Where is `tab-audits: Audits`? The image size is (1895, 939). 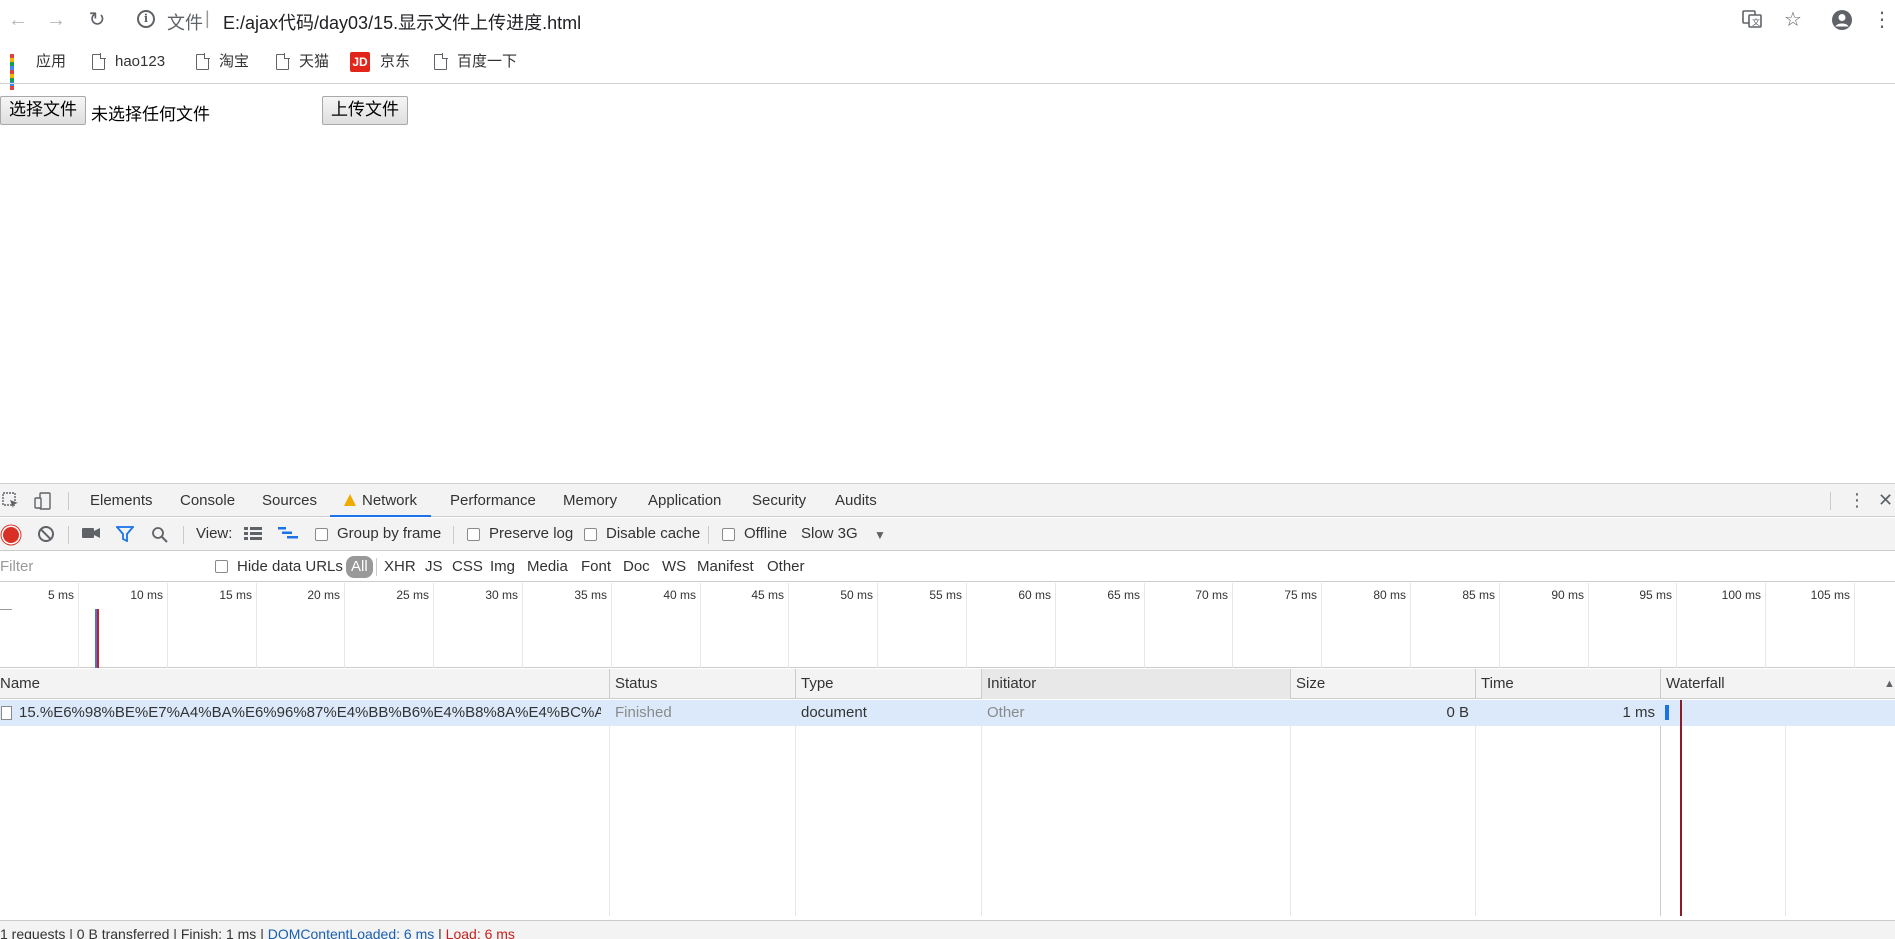 tab-audits: Audits is located at coordinates (856, 500).